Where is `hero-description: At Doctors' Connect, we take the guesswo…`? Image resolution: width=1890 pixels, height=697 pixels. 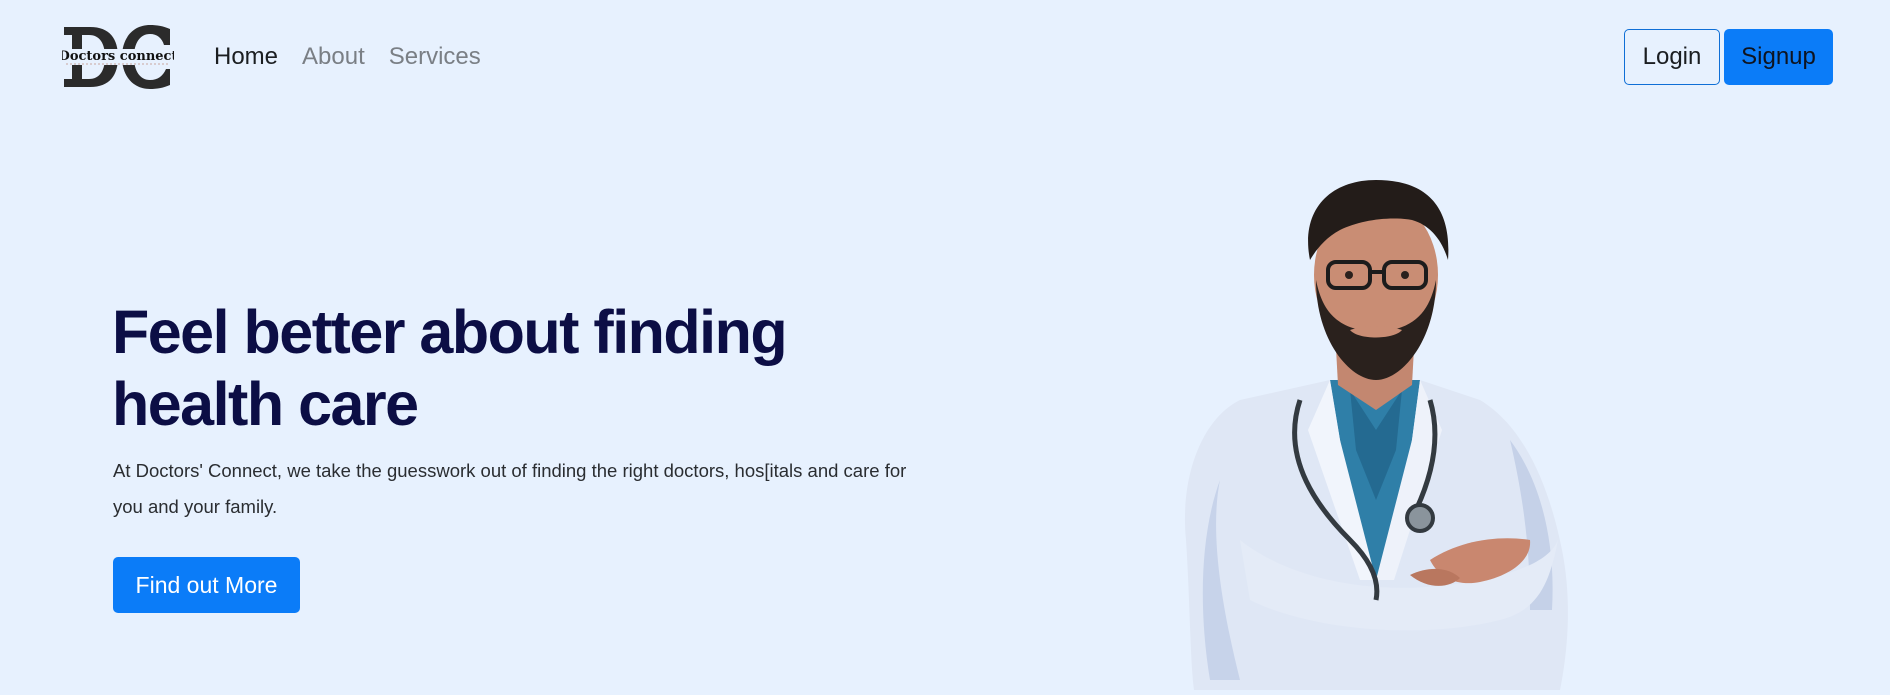
hero-description: At Doctors' Connect, we take the guesswo… is located at coordinates (528, 489).